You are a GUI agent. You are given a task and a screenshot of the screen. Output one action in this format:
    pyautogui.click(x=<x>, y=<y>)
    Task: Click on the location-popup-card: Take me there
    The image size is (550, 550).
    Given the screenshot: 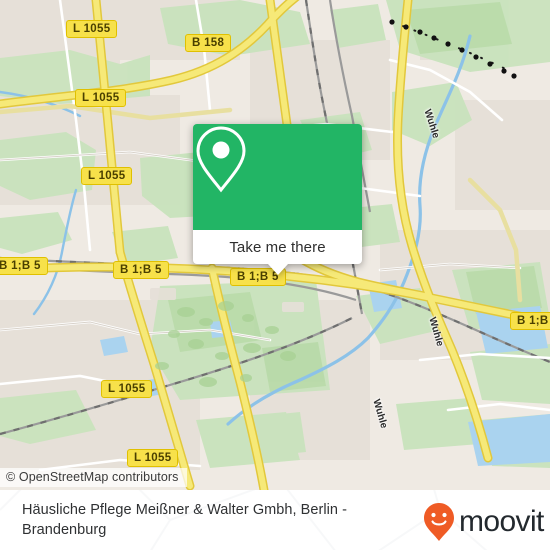 What is the action you would take?
    pyautogui.click(x=277, y=199)
    